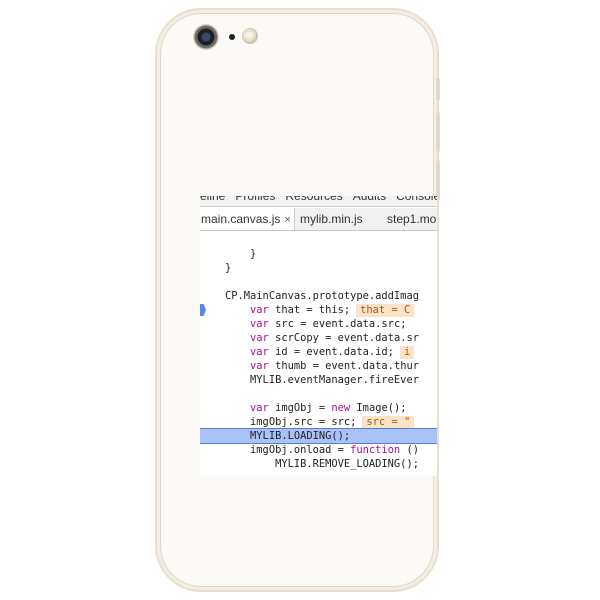 The image size is (600, 600). I want to click on file-tabbar: main.canvas.js × mylib.min.js step1.mo, so click(318, 219).